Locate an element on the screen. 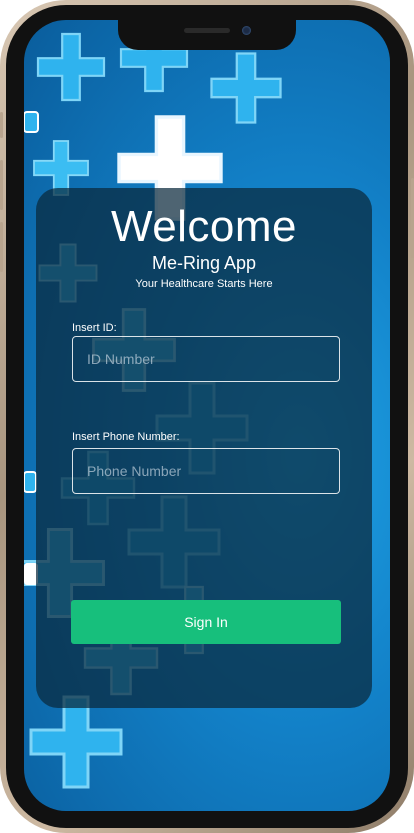 The image size is (414, 833). volume-down-button is located at coordinates (1, 247).